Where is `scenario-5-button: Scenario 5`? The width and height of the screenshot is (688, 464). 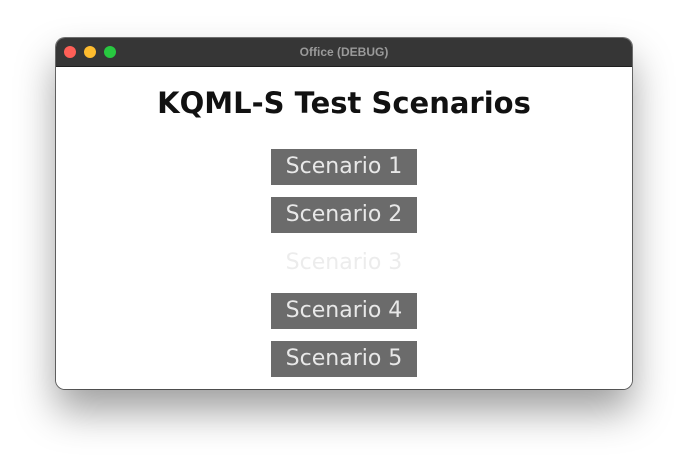 scenario-5-button: Scenario 5 is located at coordinates (344, 359).